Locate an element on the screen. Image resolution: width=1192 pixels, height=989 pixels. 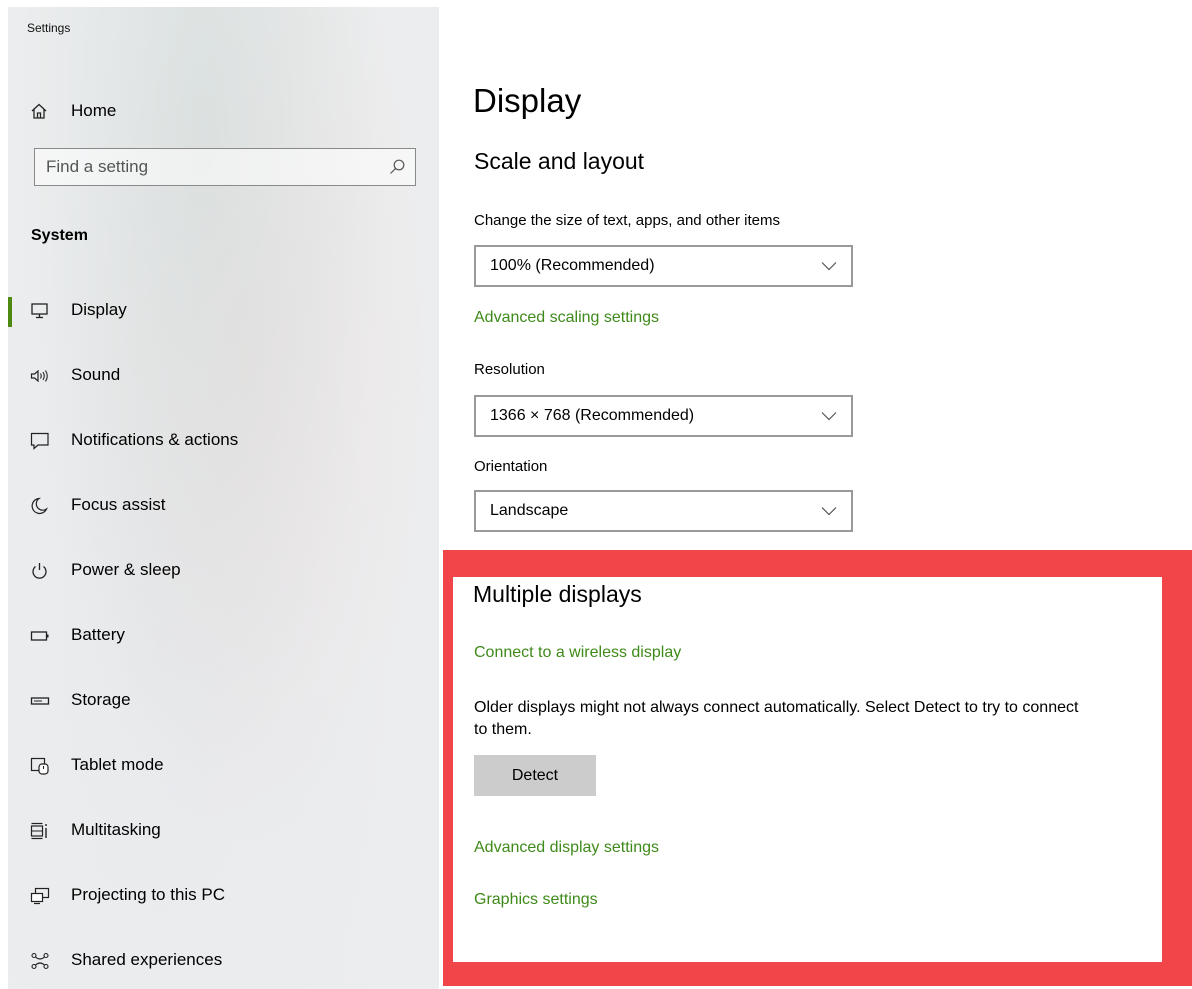
sidebar-item-label: Sound is located at coordinates (96, 374).